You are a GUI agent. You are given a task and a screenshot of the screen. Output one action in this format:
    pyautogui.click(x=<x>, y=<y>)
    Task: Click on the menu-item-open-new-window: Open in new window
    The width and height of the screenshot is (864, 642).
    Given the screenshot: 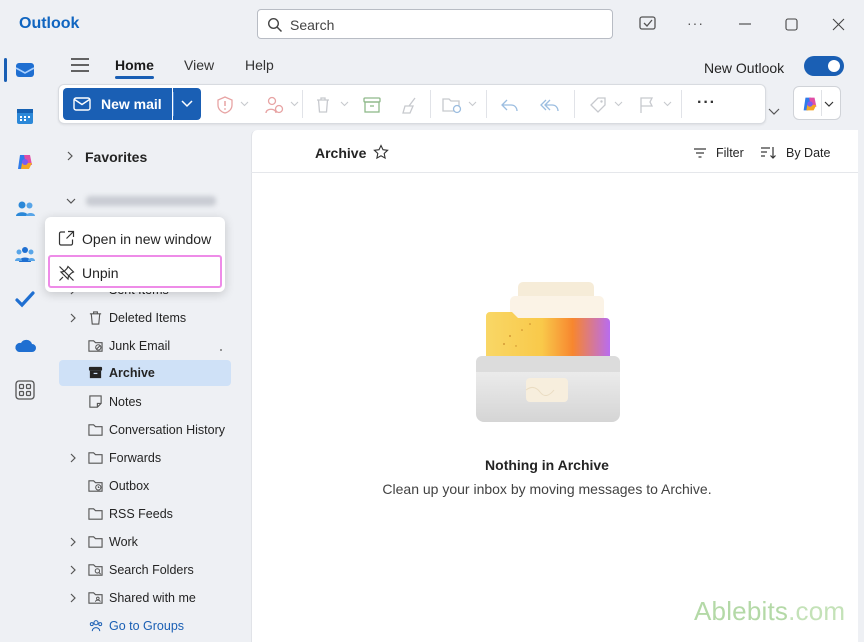 What is the action you would take?
    pyautogui.click(x=135, y=238)
    